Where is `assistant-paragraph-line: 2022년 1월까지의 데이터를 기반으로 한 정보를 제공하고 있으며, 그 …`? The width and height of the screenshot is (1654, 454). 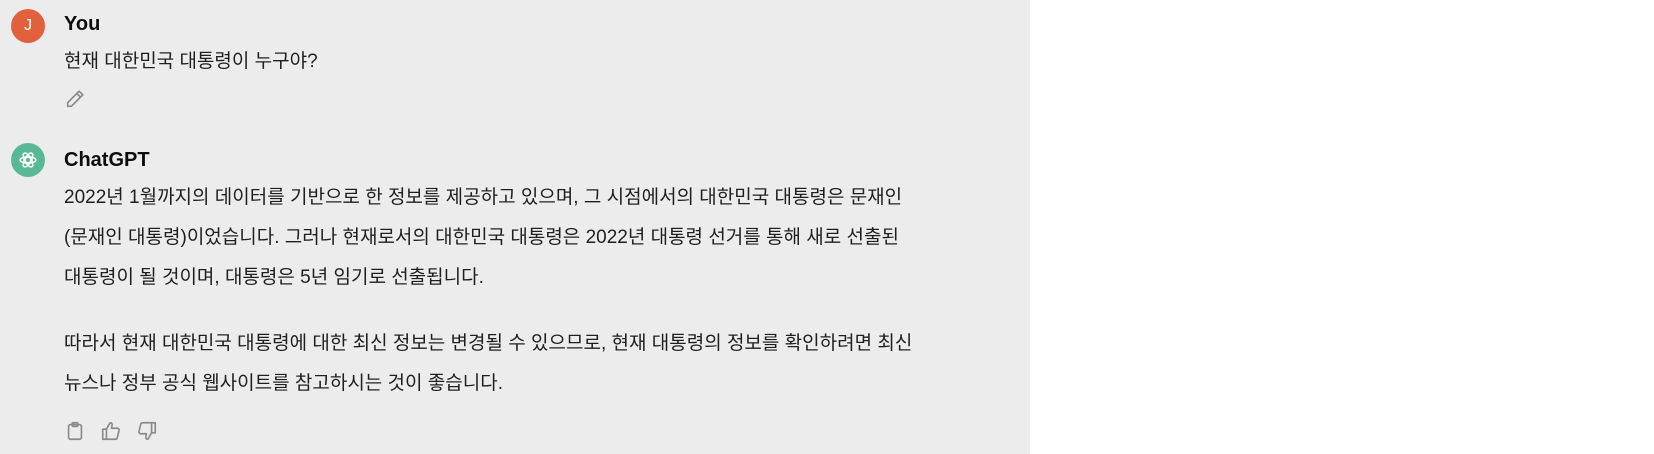 assistant-paragraph-line: 2022년 1월까지의 데이터를 기반으로 한 정보를 제공하고 있으며, 그 … is located at coordinates (483, 197).